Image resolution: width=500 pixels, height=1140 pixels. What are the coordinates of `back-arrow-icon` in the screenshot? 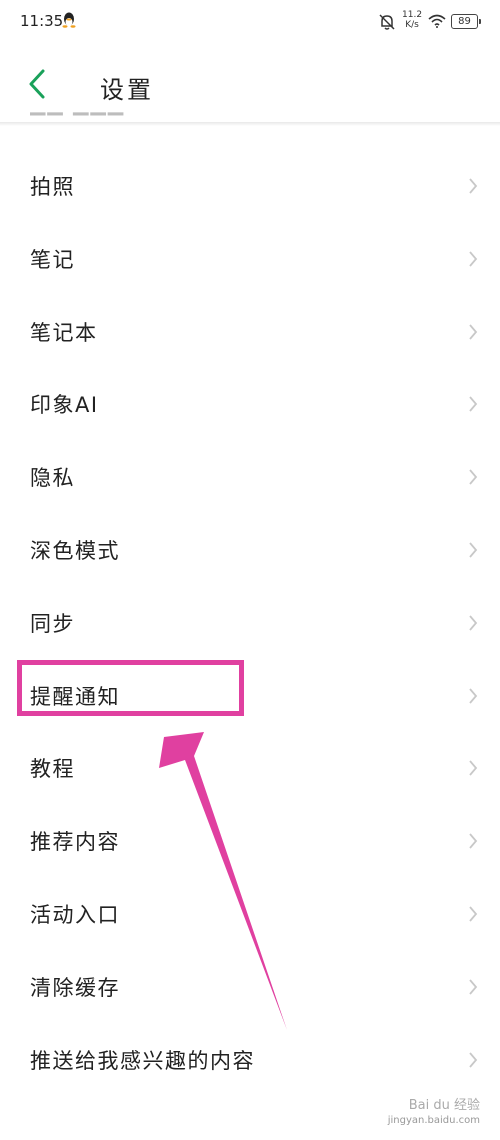 It's located at (37, 84).